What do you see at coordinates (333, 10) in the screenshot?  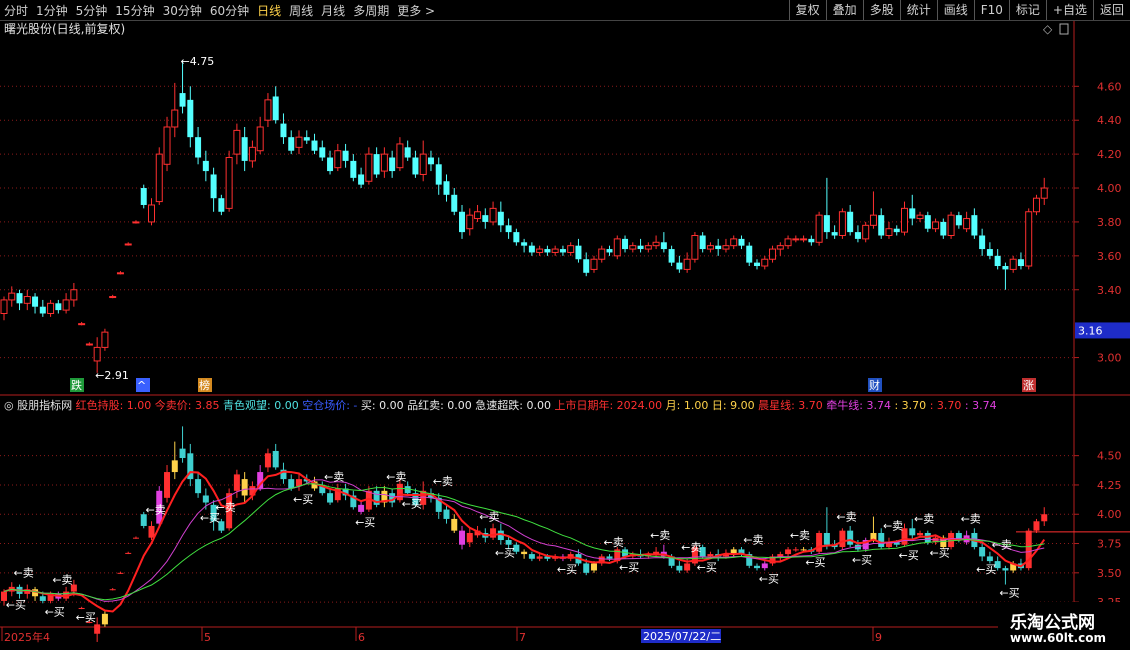 I see `tab-period-8: 月线` at bounding box center [333, 10].